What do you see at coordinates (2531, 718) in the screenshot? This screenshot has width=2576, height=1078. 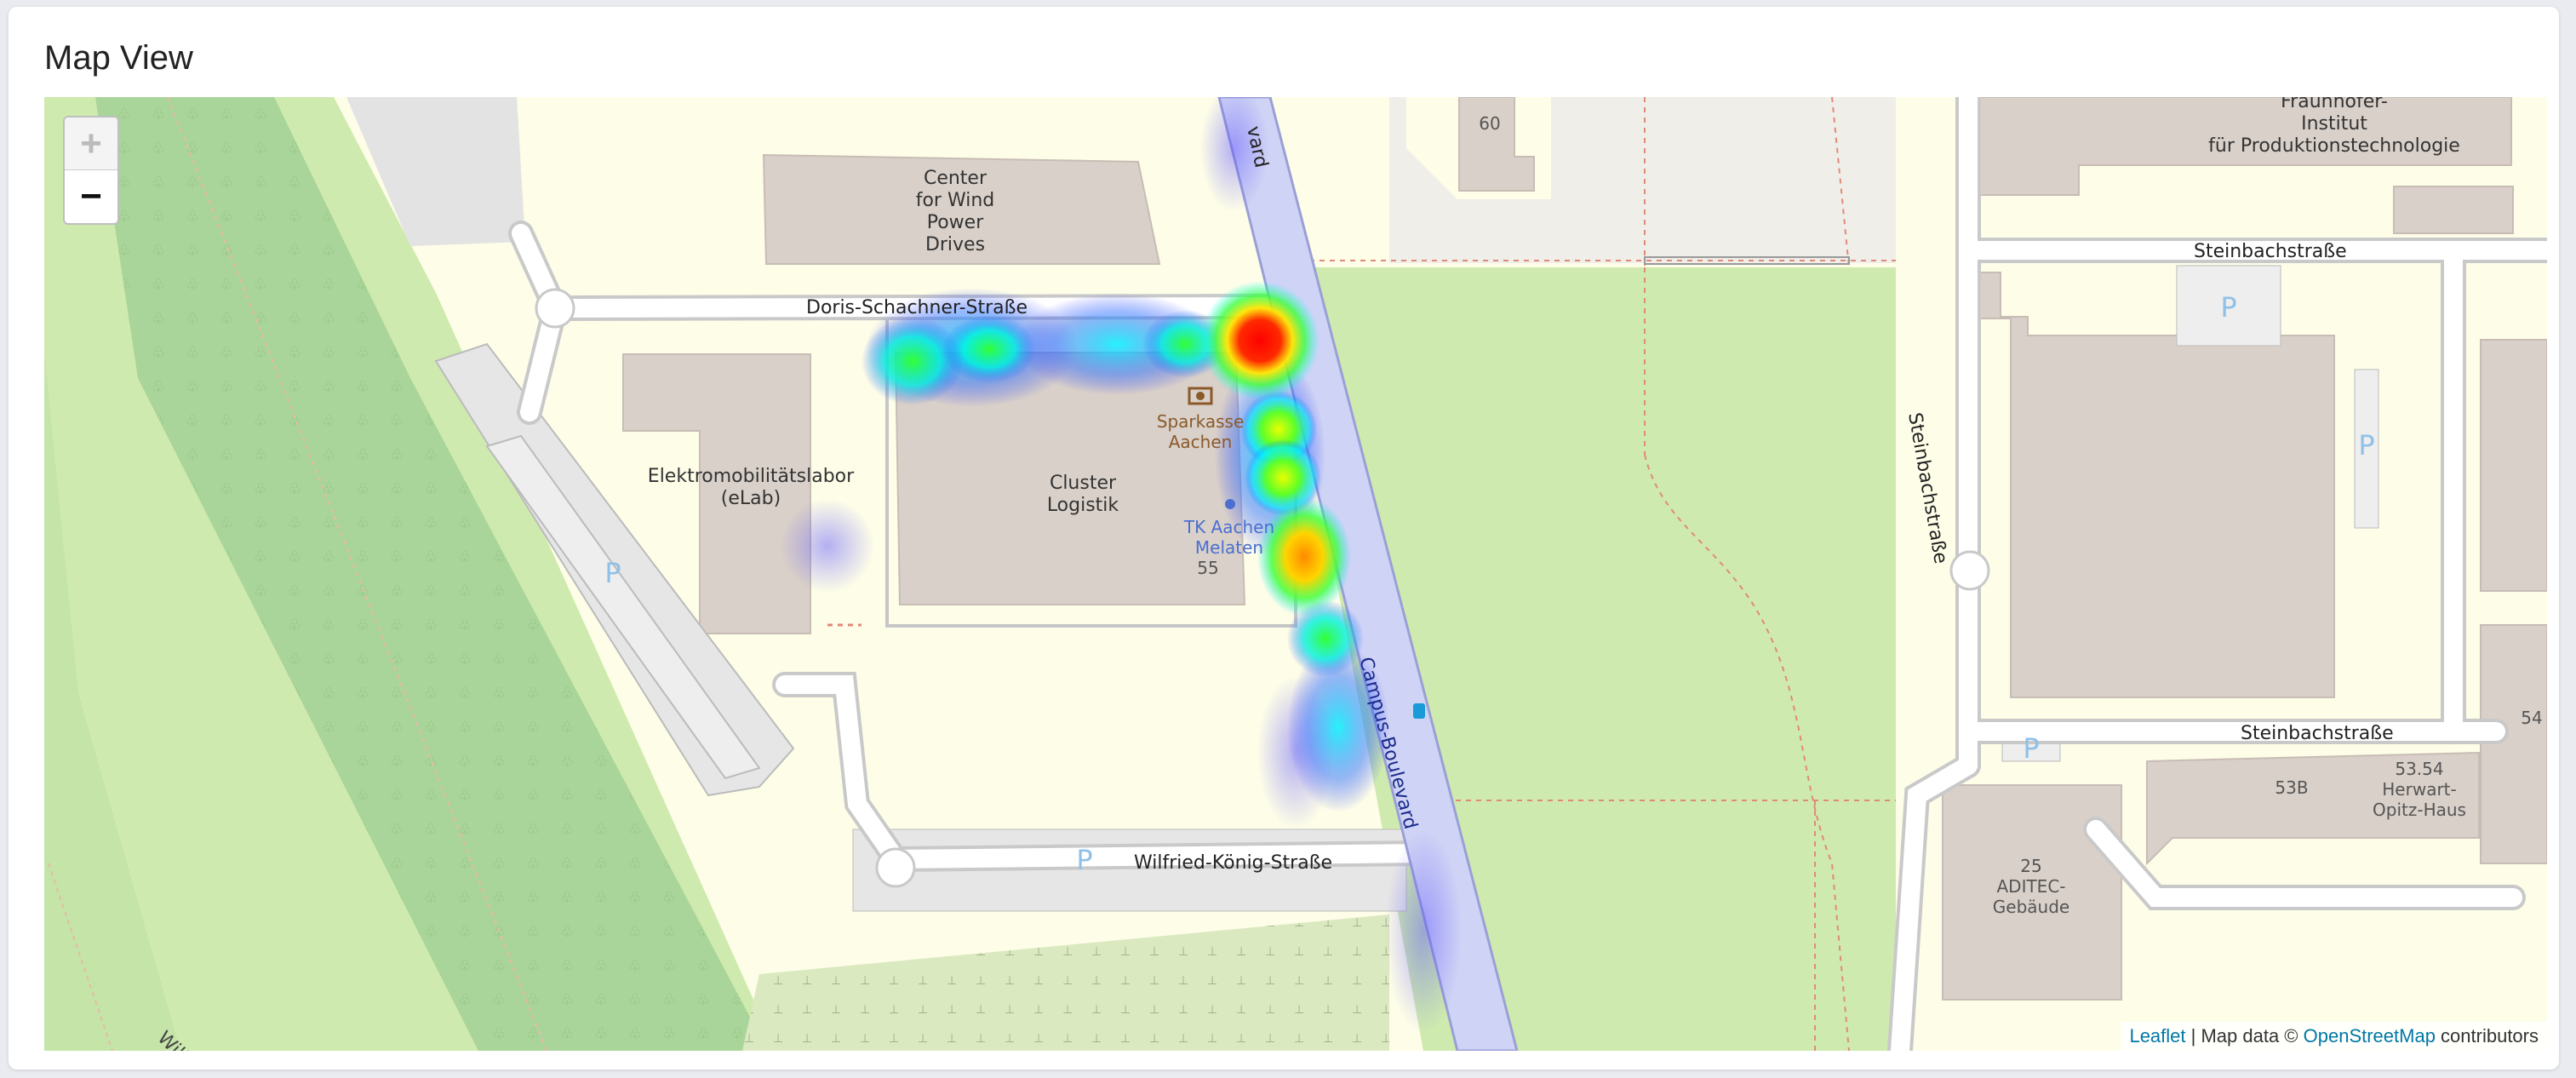 I see `label-54: 54` at bounding box center [2531, 718].